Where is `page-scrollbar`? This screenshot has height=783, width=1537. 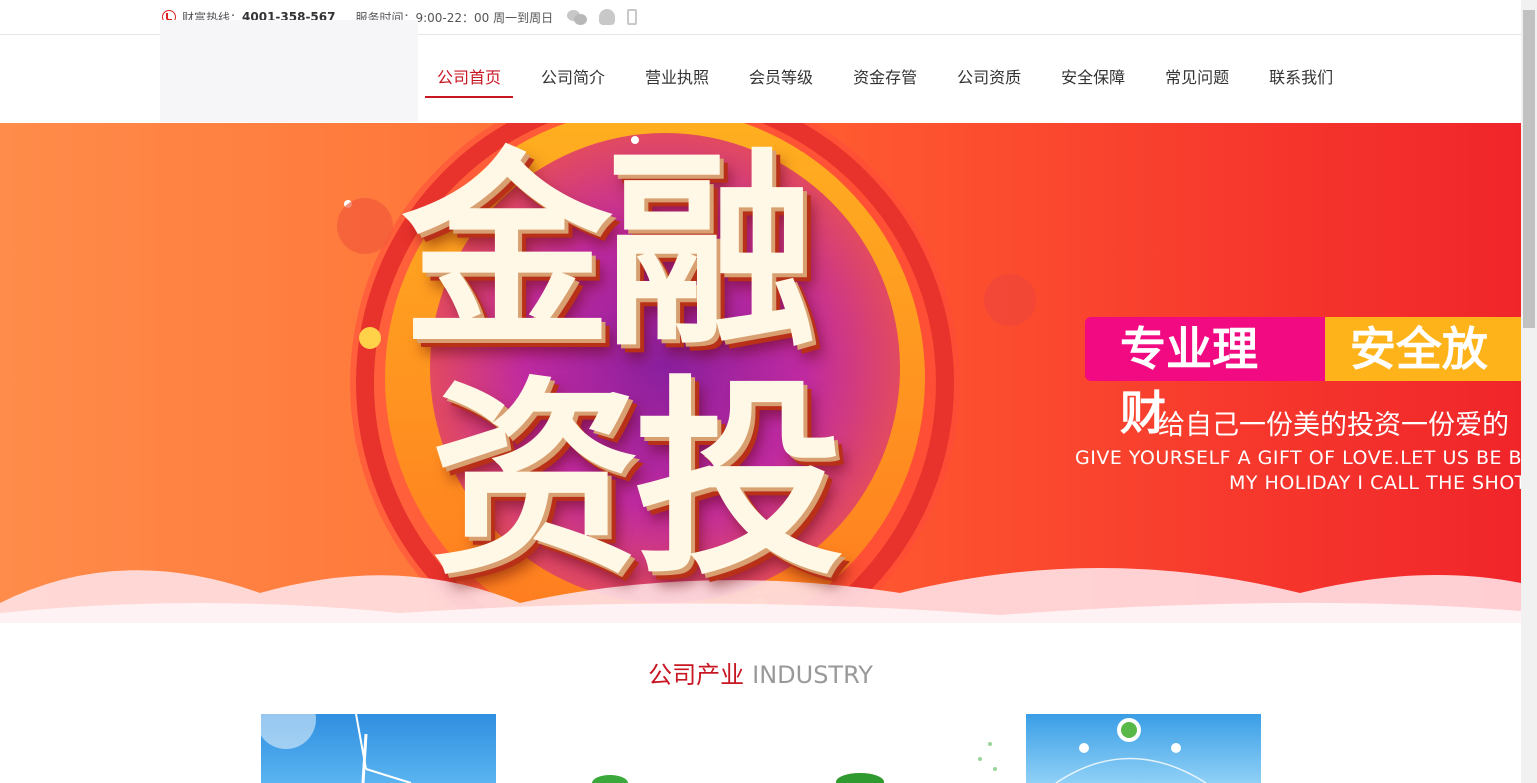
page-scrollbar is located at coordinates (1529, 391).